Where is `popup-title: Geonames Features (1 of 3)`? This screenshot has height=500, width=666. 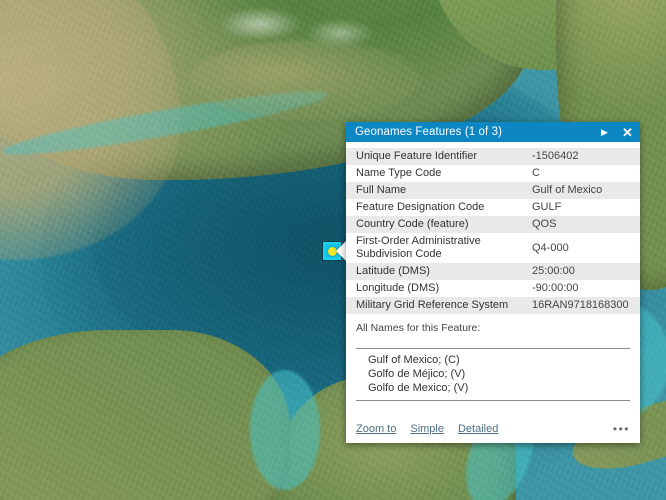
popup-title: Geonames Features (1 of 3) is located at coordinates (429, 132).